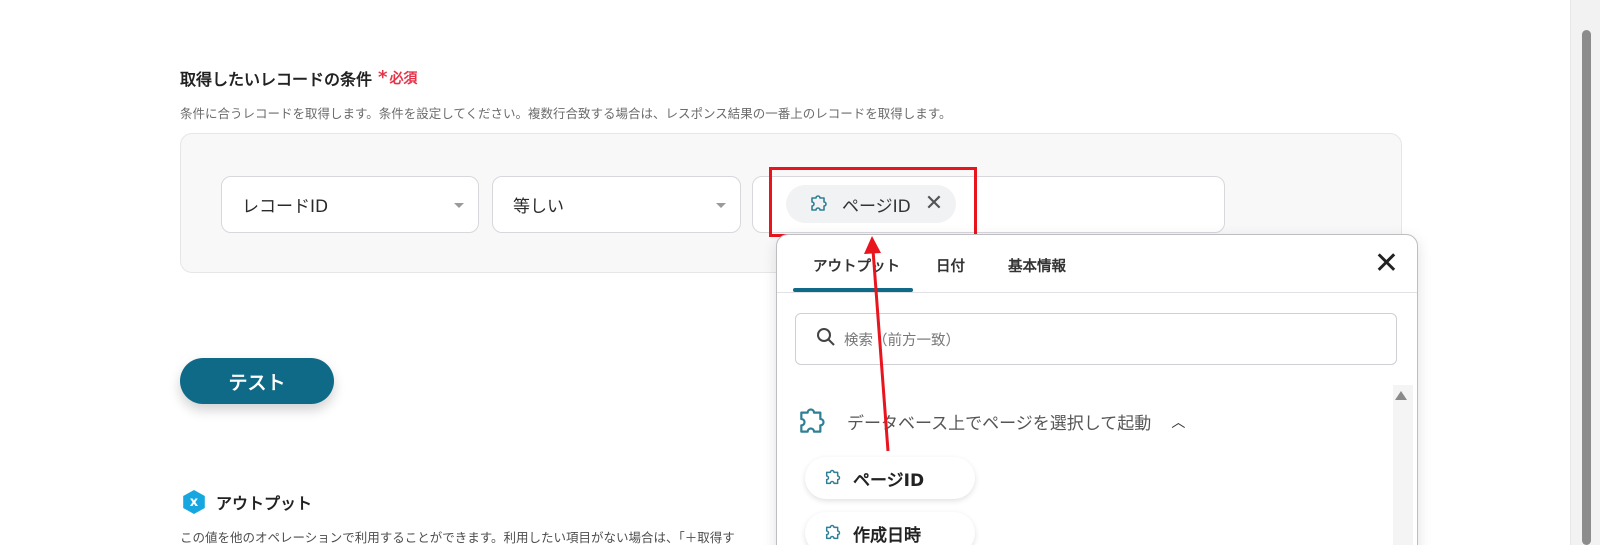 The height and width of the screenshot is (545, 1600). Describe the element at coordinates (1037, 265) in the screenshot. I see `tab-basic-info: 基本情報` at that location.